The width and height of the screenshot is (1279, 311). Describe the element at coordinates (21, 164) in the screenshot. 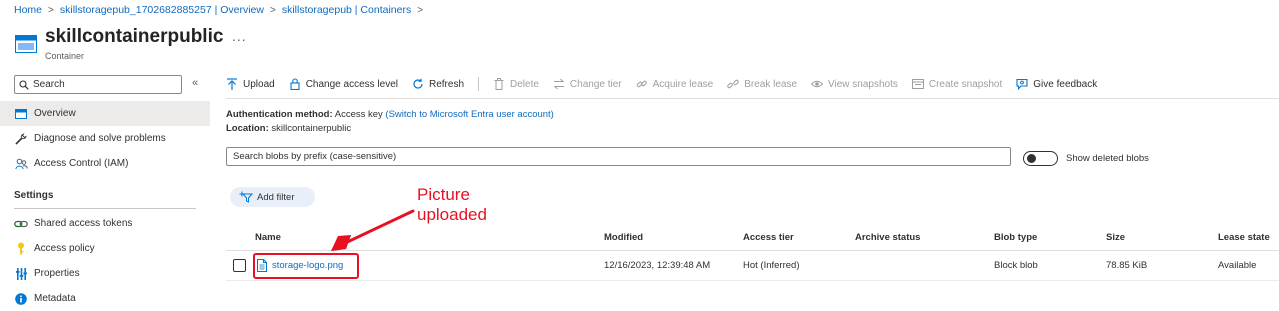

I see `people-icon` at that location.